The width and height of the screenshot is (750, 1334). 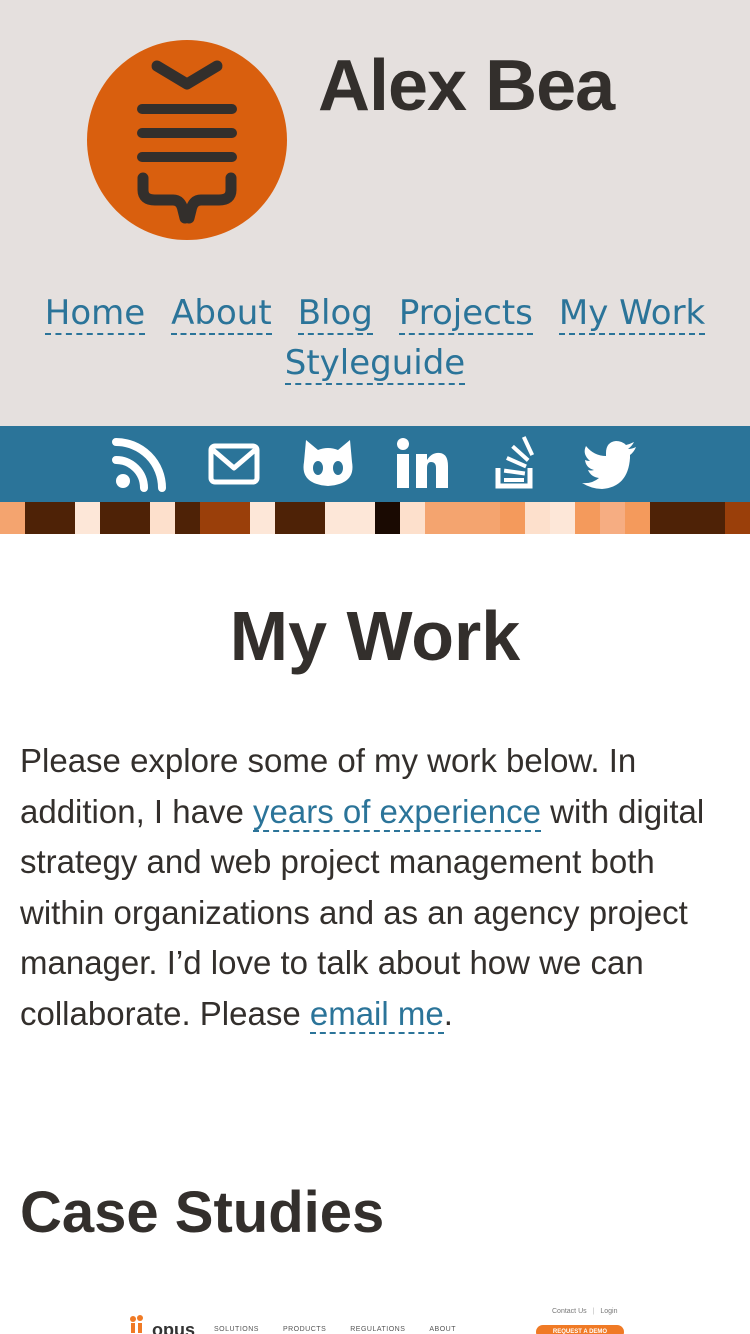 What do you see at coordinates (136, 1324) in the screenshot?
I see `opus-logo-icon` at bounding box center [136, 1324].